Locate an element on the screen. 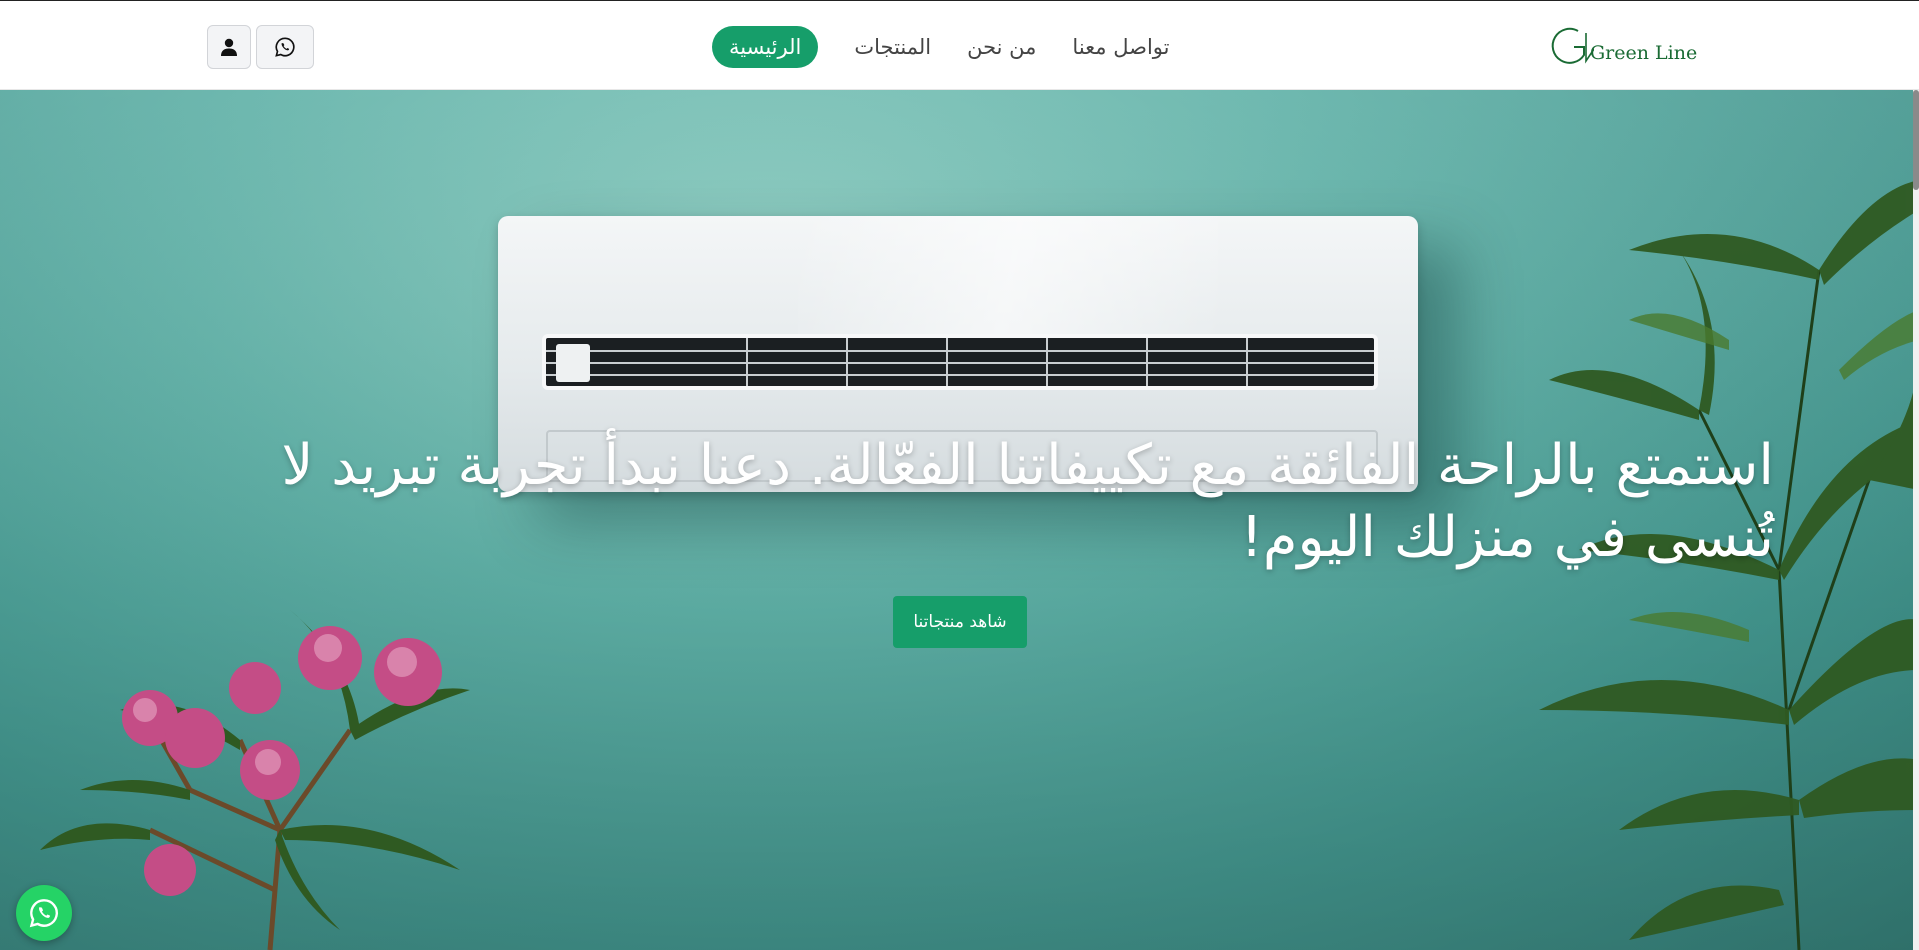 The height and width of the screenshot is (950, 1919). ac-vent is located at coordinates (960, 362).